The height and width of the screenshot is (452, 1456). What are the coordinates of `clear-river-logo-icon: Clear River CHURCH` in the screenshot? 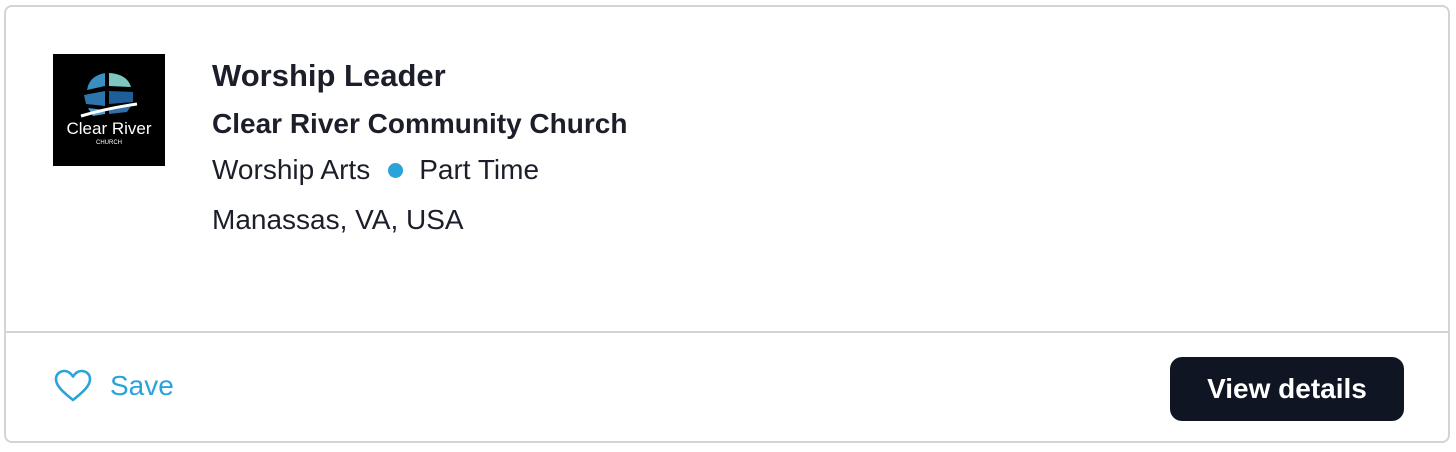 It's located at (109, 110).